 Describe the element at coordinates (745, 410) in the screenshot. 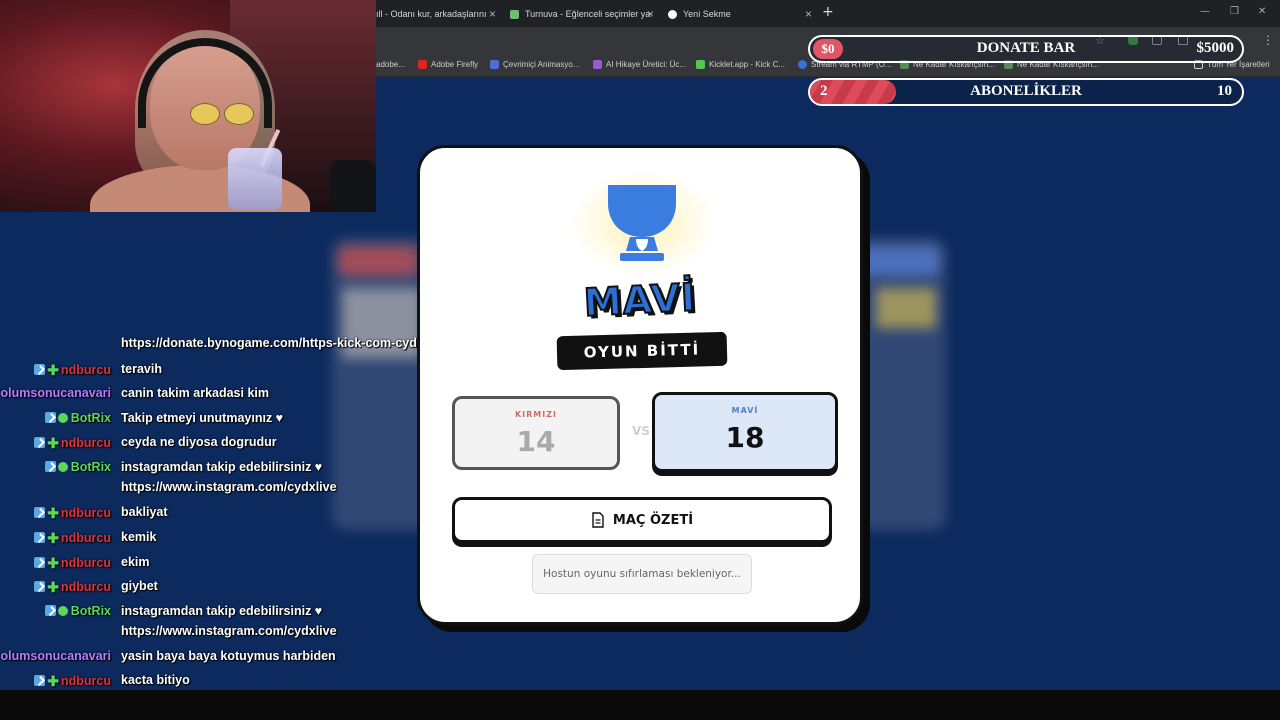

I see `blue-team-label: MAVİ` at that location.